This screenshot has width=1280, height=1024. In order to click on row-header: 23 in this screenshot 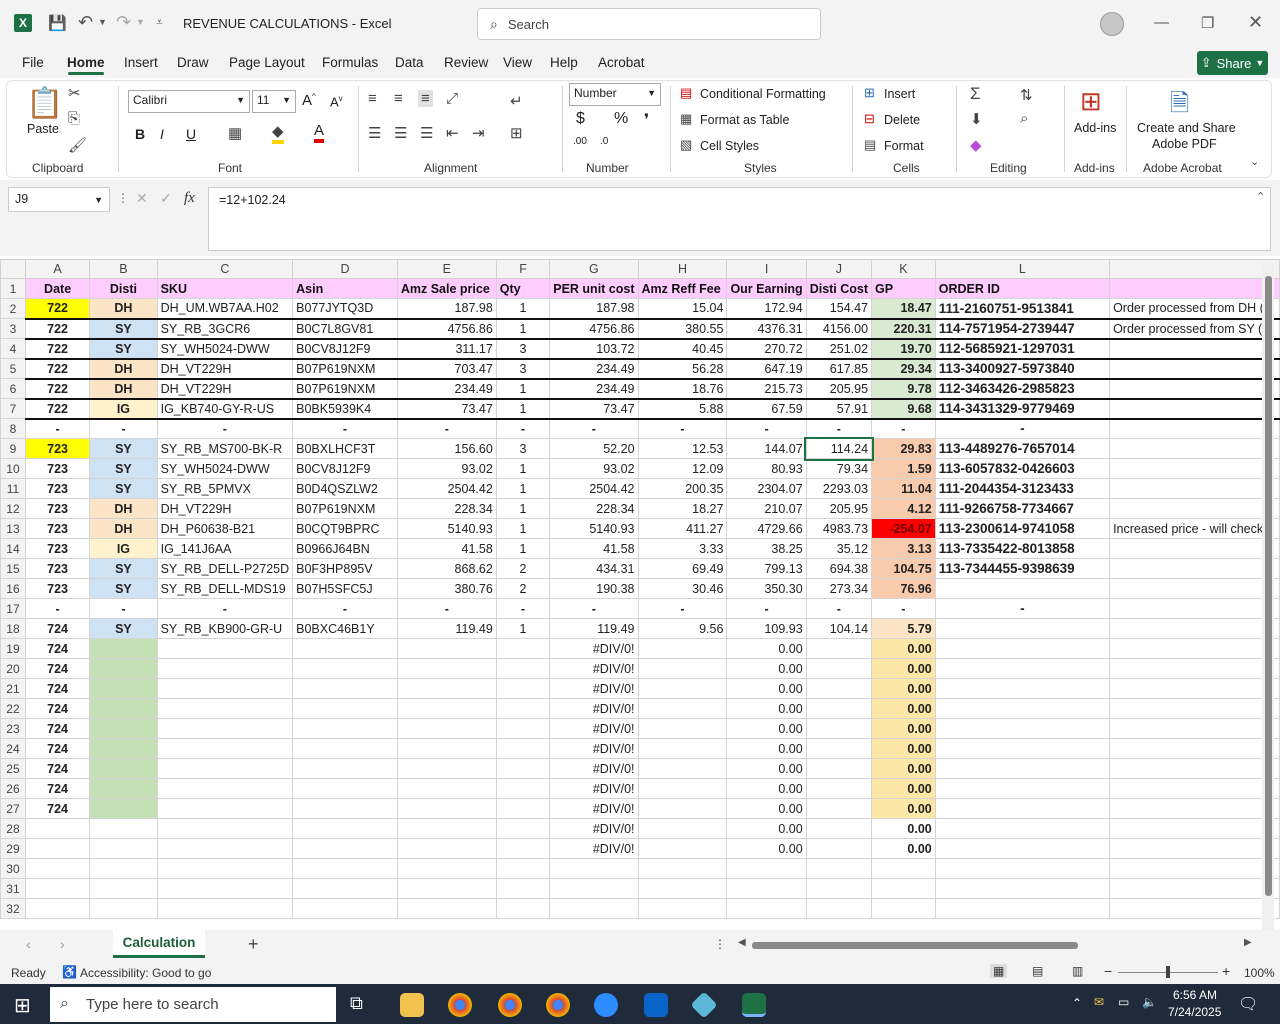, I will do `click(13, 728)`.